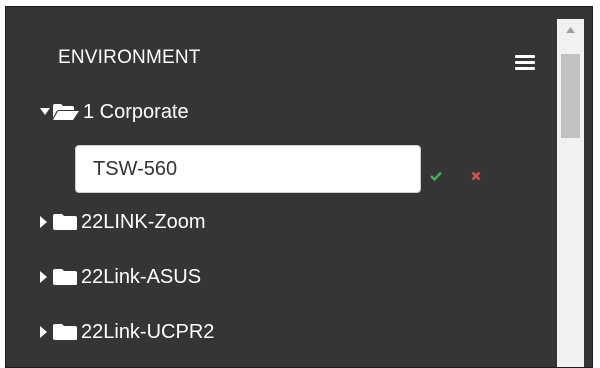  I want to click on tree-item-label: 22Link-ASUS, so click(141, 276).